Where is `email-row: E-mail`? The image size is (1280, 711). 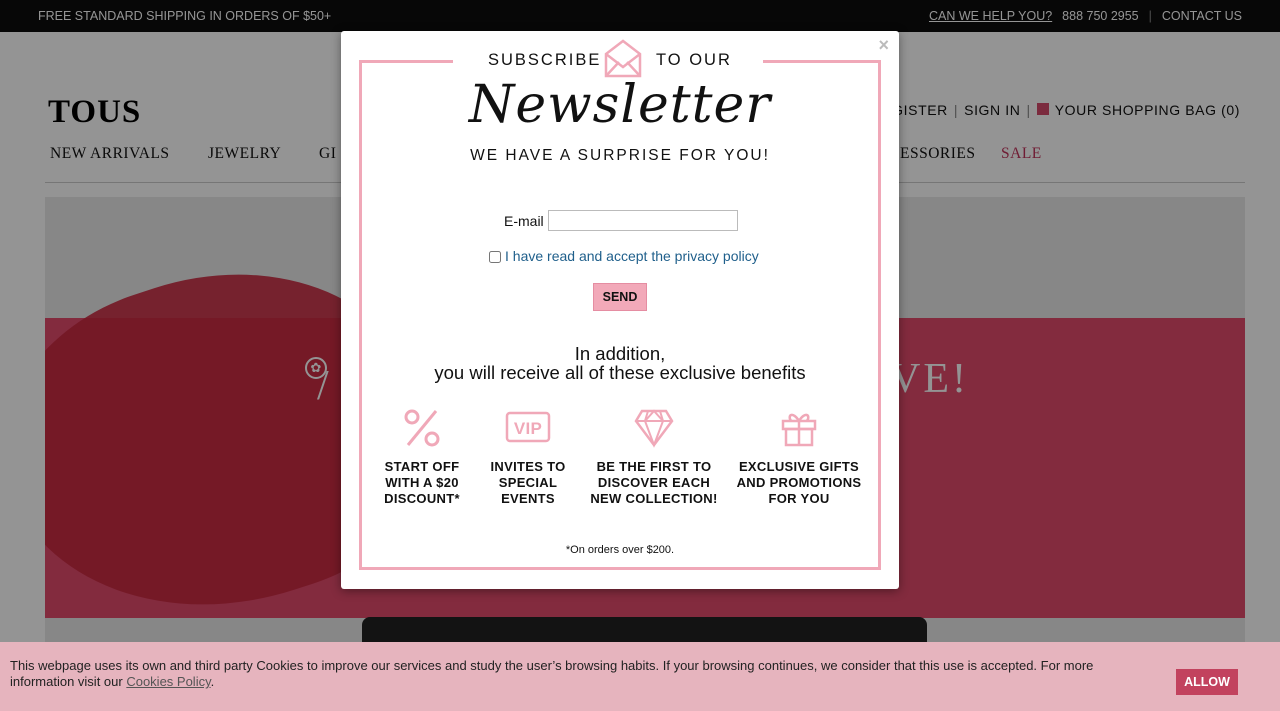
email-row: E-mail is located at coordinates (621, 220).